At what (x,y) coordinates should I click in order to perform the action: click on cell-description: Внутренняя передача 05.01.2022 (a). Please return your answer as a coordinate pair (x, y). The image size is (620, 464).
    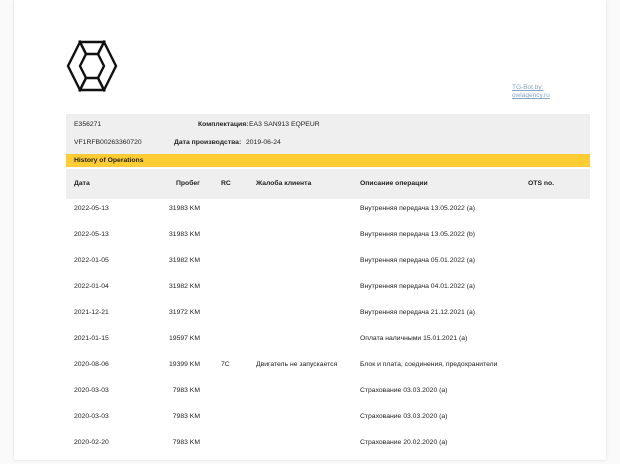
    Looking at the image, I should click on (418, 260).